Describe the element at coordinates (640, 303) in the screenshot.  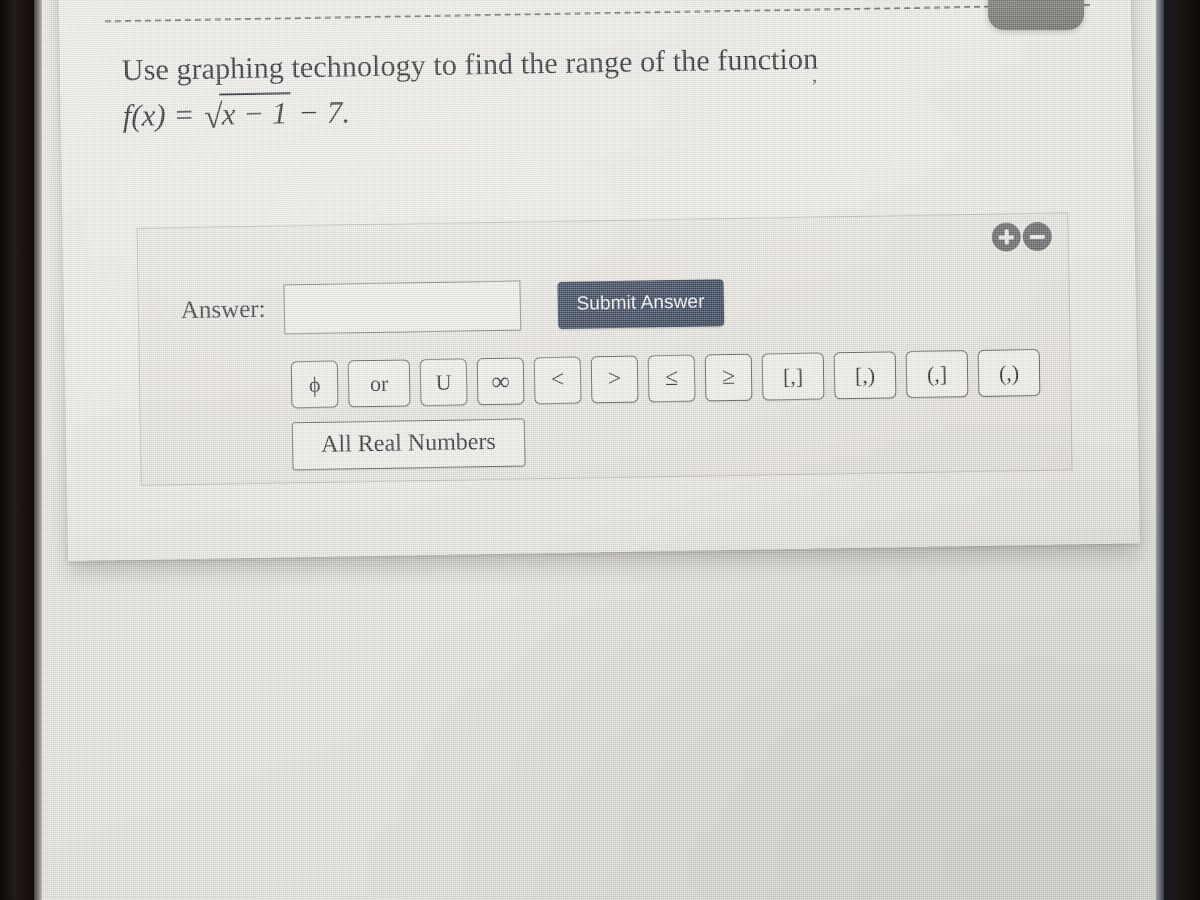
I see `submit-answer-button: Submit Answer` at that location.